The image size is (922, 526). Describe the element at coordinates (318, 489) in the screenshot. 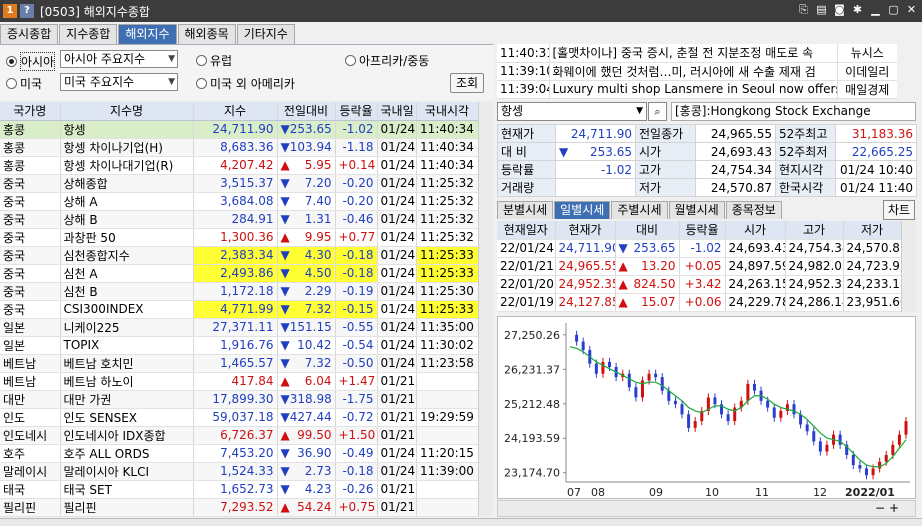

I see `change-value: 4.23` at that location.